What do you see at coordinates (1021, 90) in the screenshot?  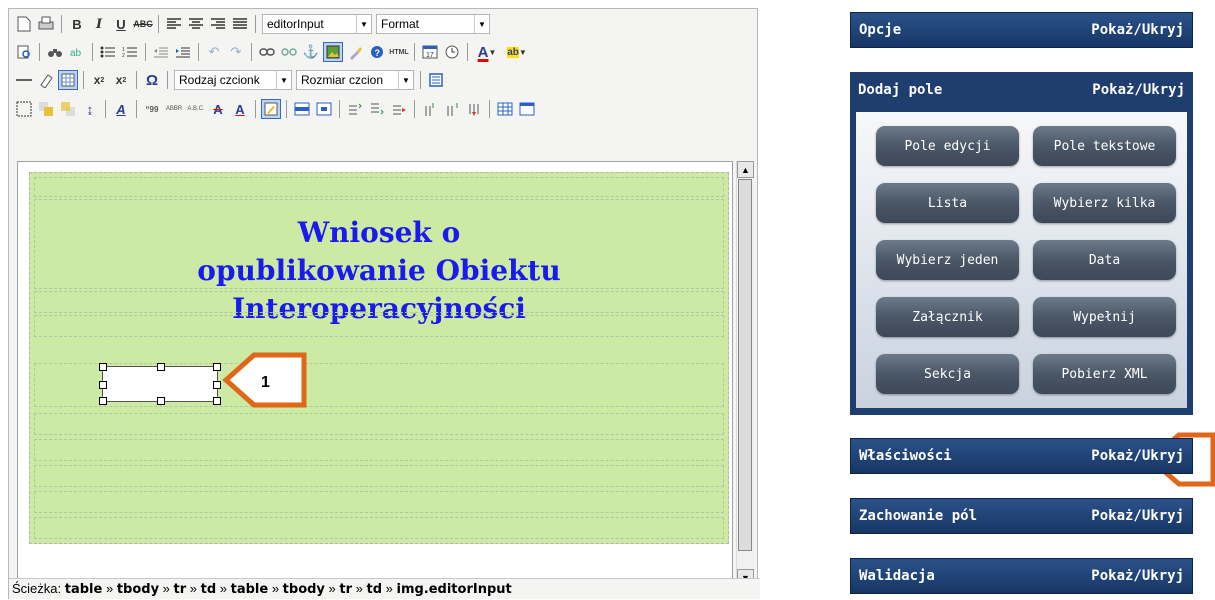 I see `panel-add-field-header: Dodaj pole Pokaż/Ukryj` at bounding box center [1021, 90].